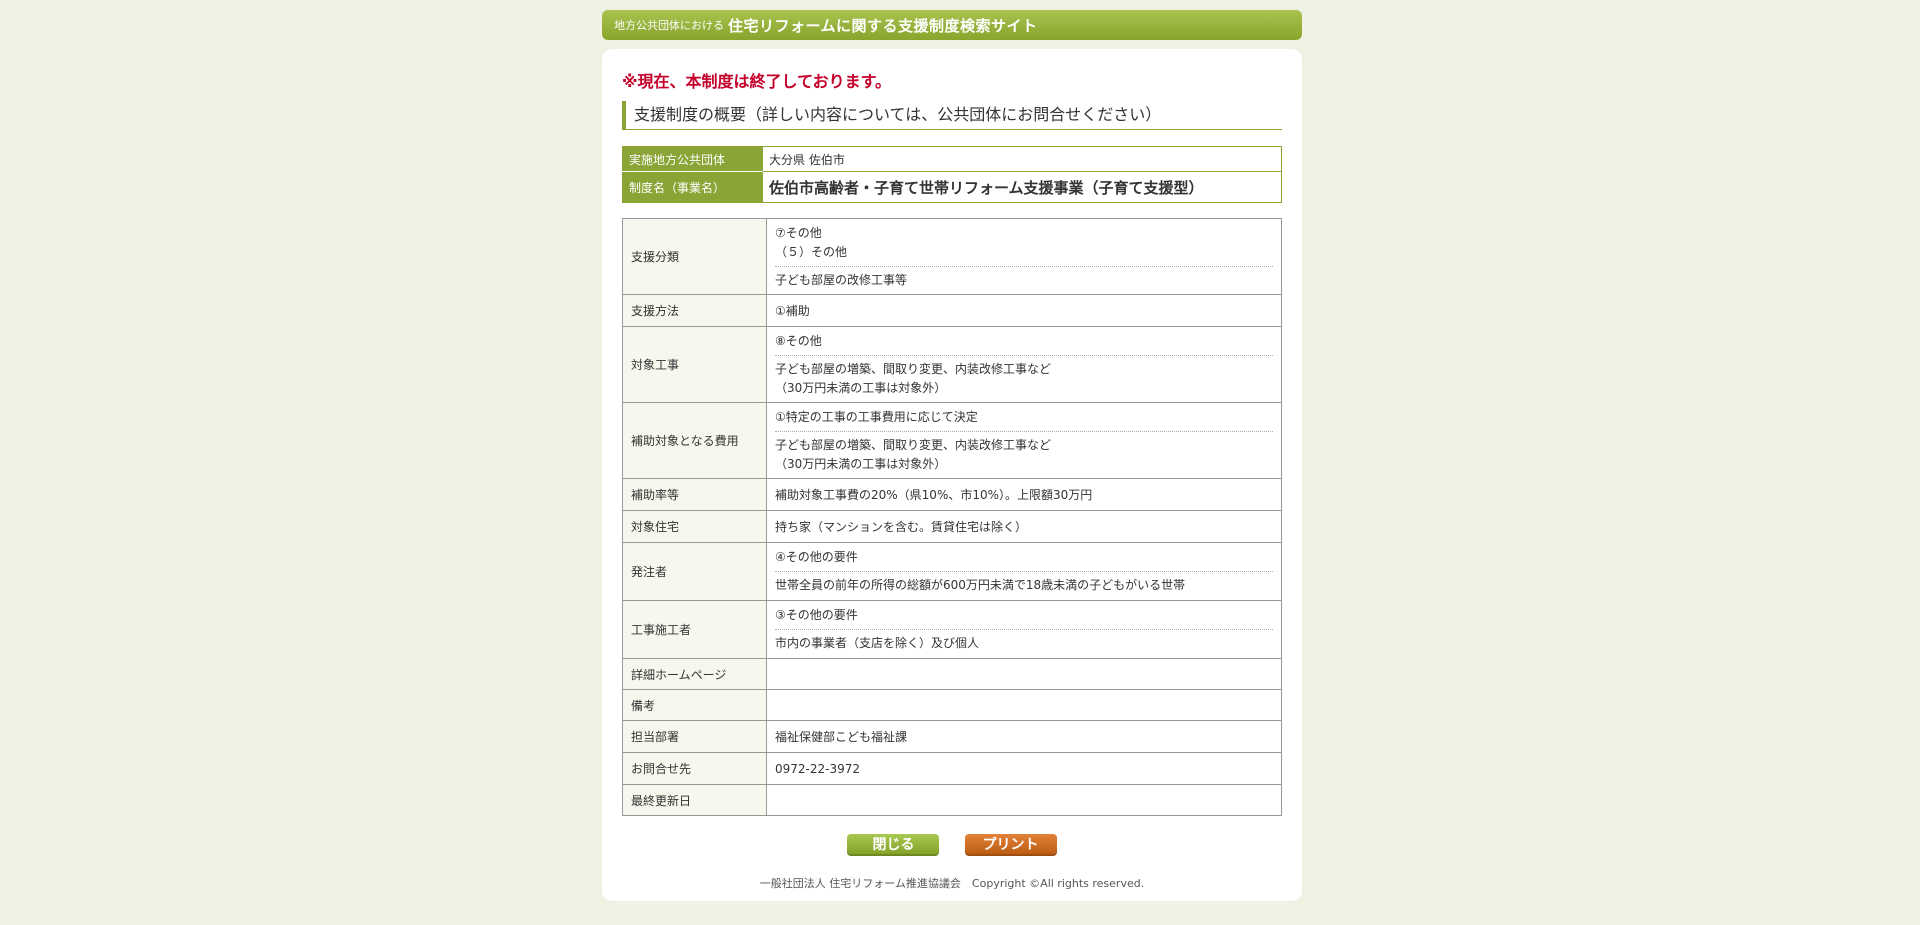 This screenshot has height=925, width=1920. I want to click on detail-value: 福祉保健部こども福祉課, so click(1024, 736).